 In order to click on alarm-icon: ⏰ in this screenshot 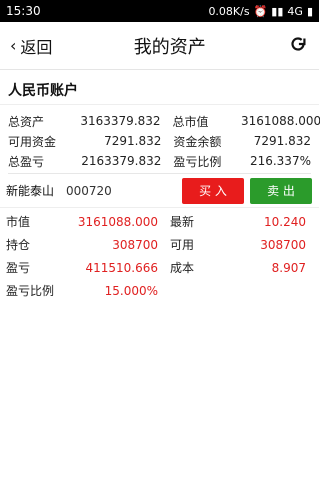, I will do `click(260, 11)`.